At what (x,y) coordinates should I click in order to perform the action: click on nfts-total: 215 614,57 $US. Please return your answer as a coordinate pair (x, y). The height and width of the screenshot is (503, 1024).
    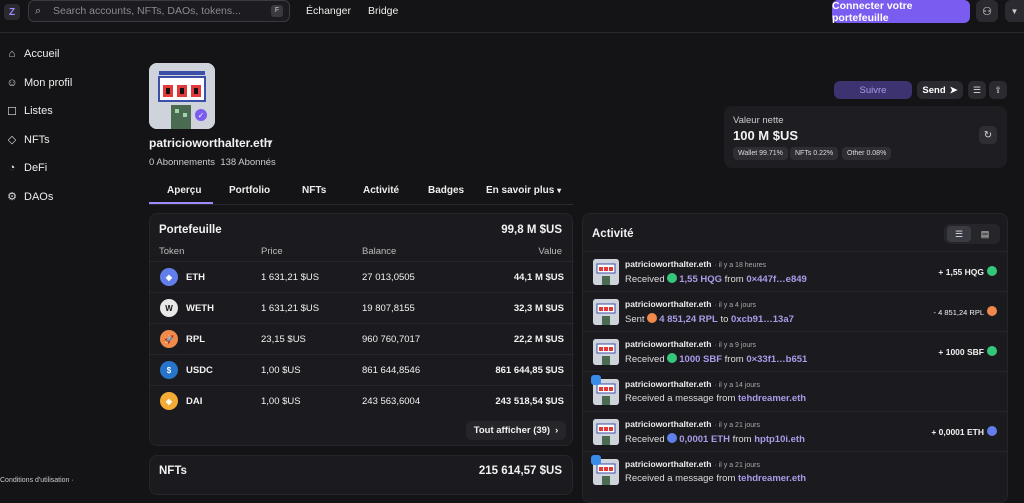
    Looking at the image, I should click on (520, 471).